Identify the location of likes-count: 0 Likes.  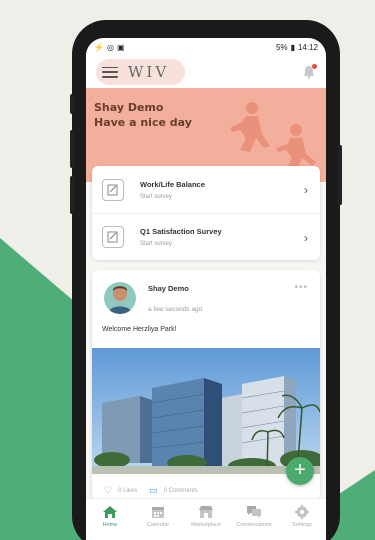
(128, 490).